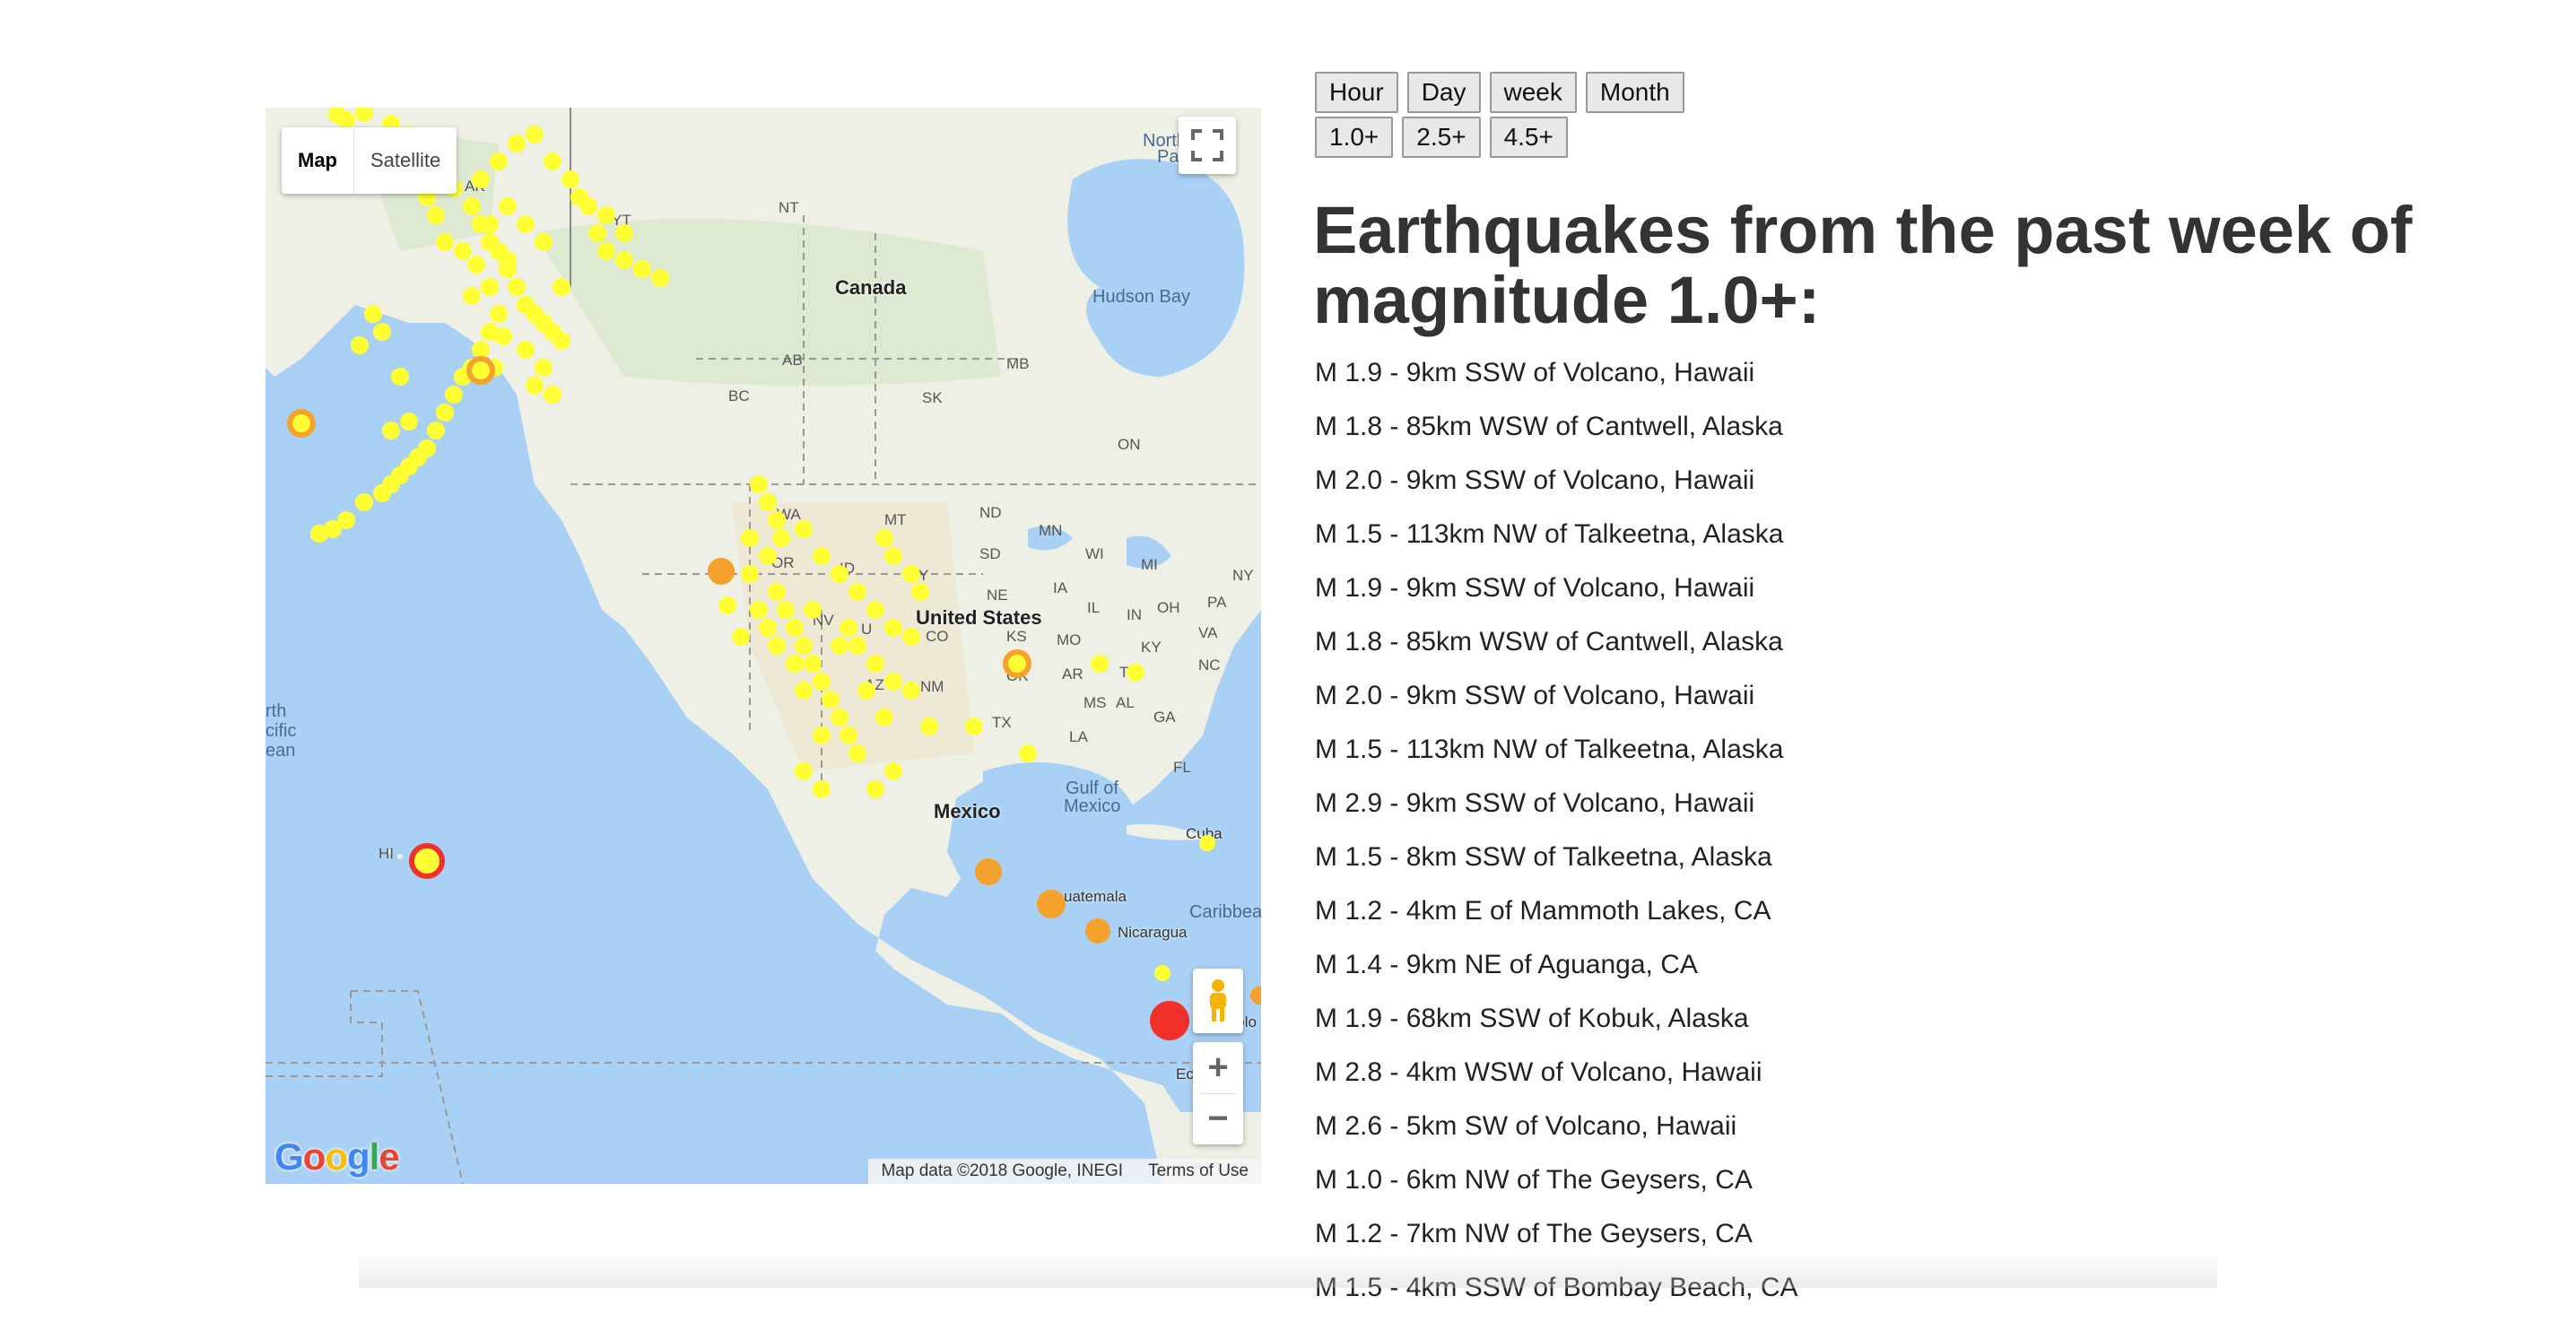  Describe the element at coordinates (1441, 137) in the screenshot. I see `magnitude-2-5-button: 2.5+` at that location.